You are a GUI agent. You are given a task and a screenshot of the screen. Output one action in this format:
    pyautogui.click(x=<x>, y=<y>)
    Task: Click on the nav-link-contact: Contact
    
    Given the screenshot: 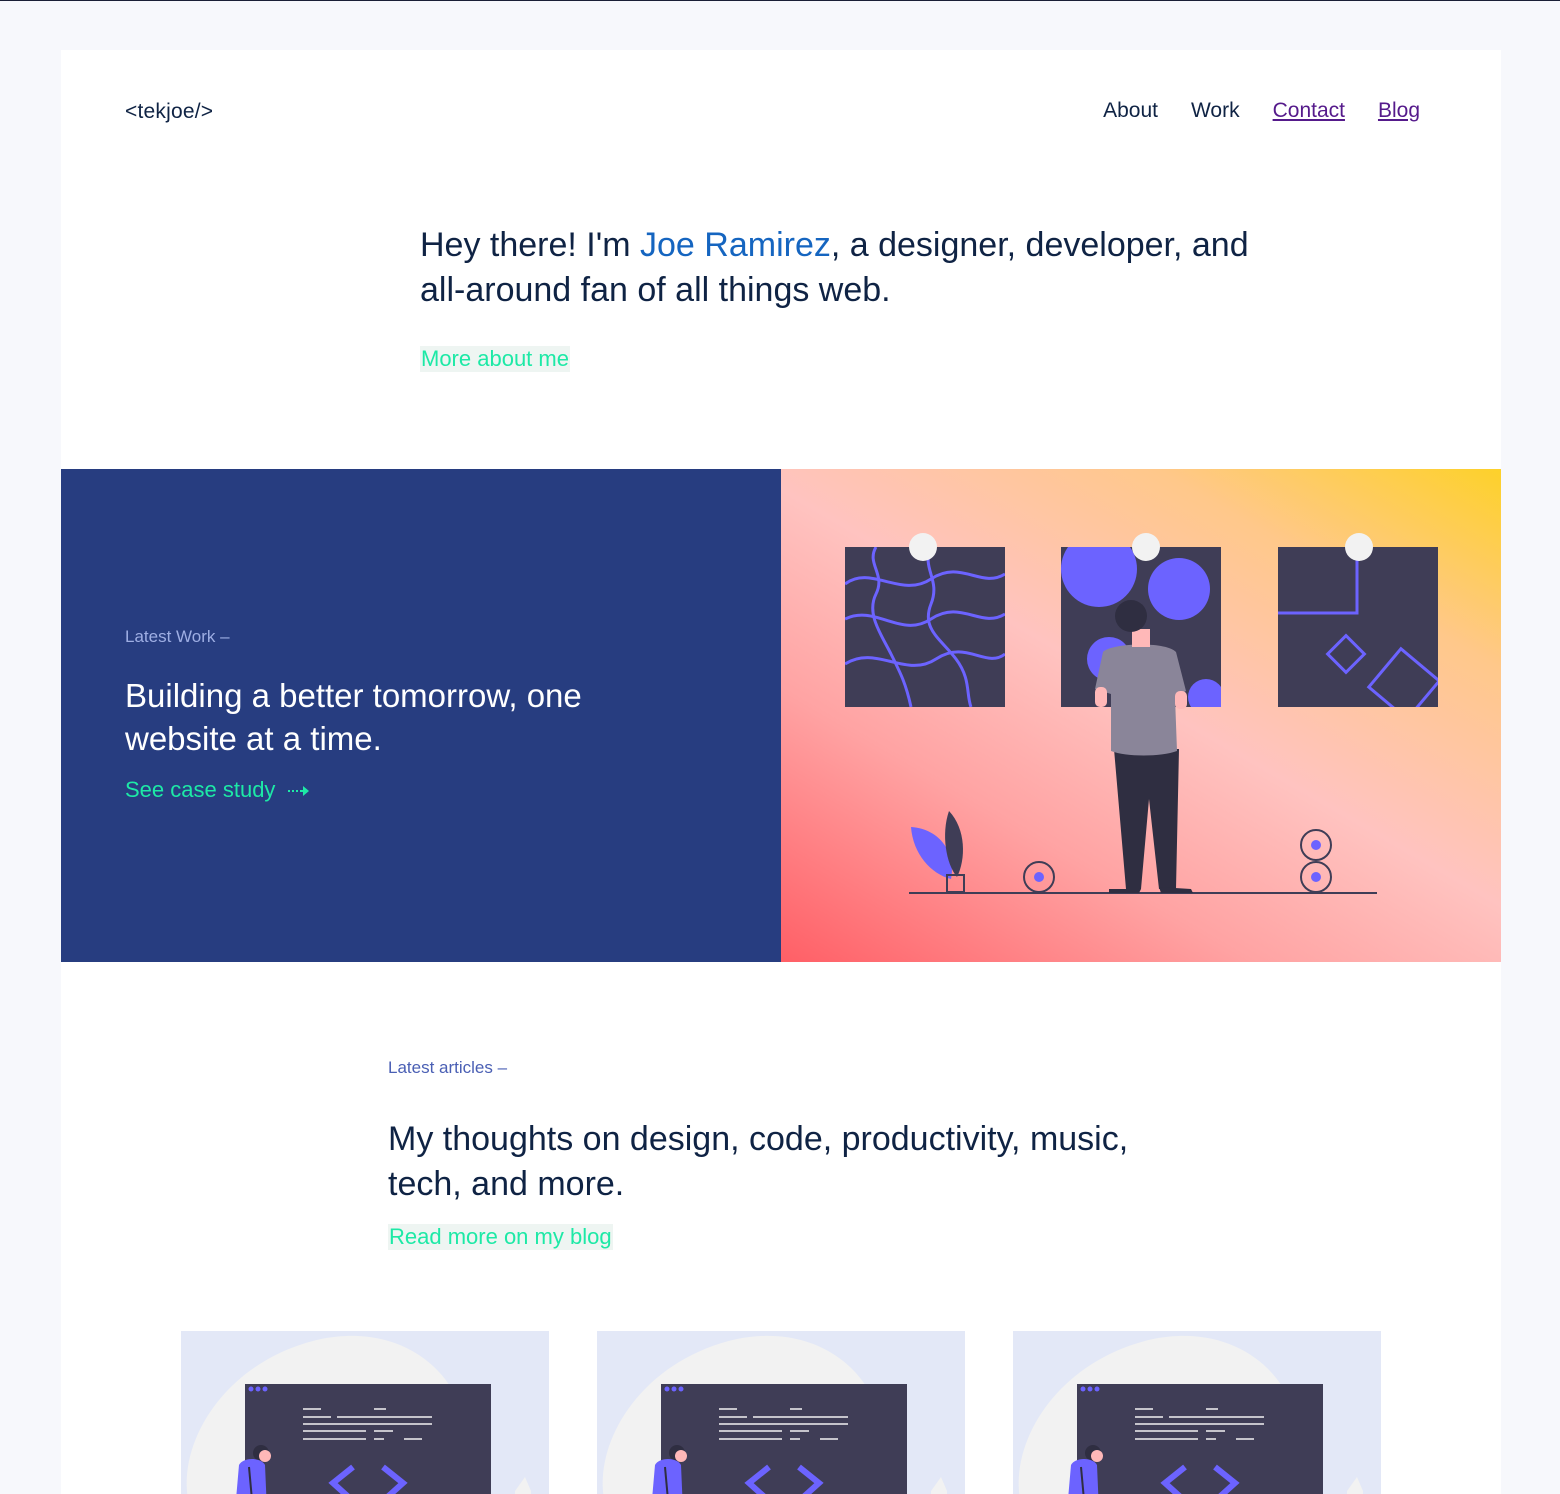 What is the action you would take?
    pyautogui.click(x=1309, y=111)
    